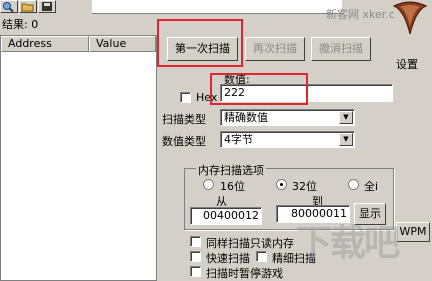 Image resolution: width=432 pixels, height=281 pixels. What do you see at coordinates (410, 18) in the screenshot?
I see `app-logo-icon` at bounding box center [410, 18].